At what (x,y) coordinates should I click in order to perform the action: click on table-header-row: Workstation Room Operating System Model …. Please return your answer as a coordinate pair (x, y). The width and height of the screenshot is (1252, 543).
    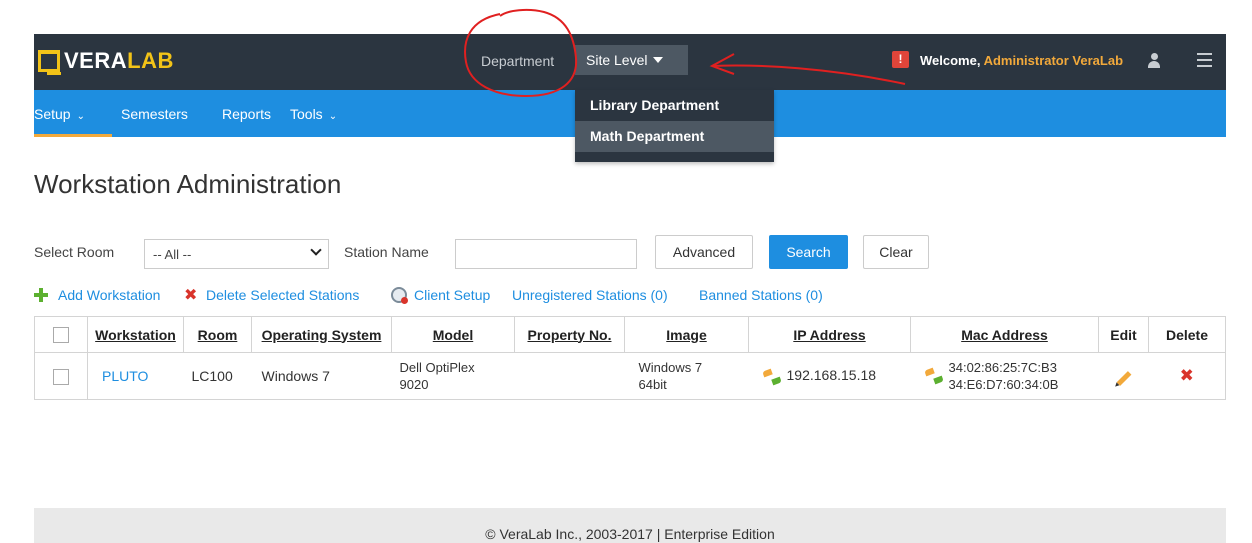
    Looking at the image, I should click on (630, 334).